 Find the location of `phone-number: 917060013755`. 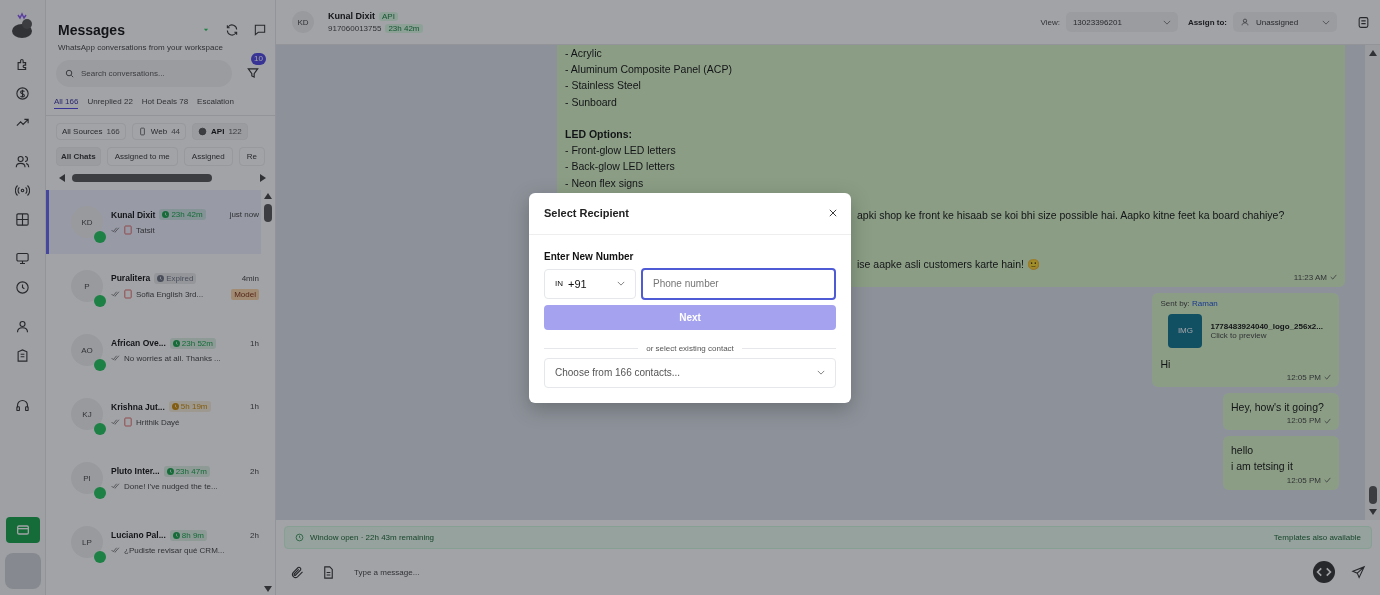

phone-number: 917060013755 is located at coordinates (355, 28).